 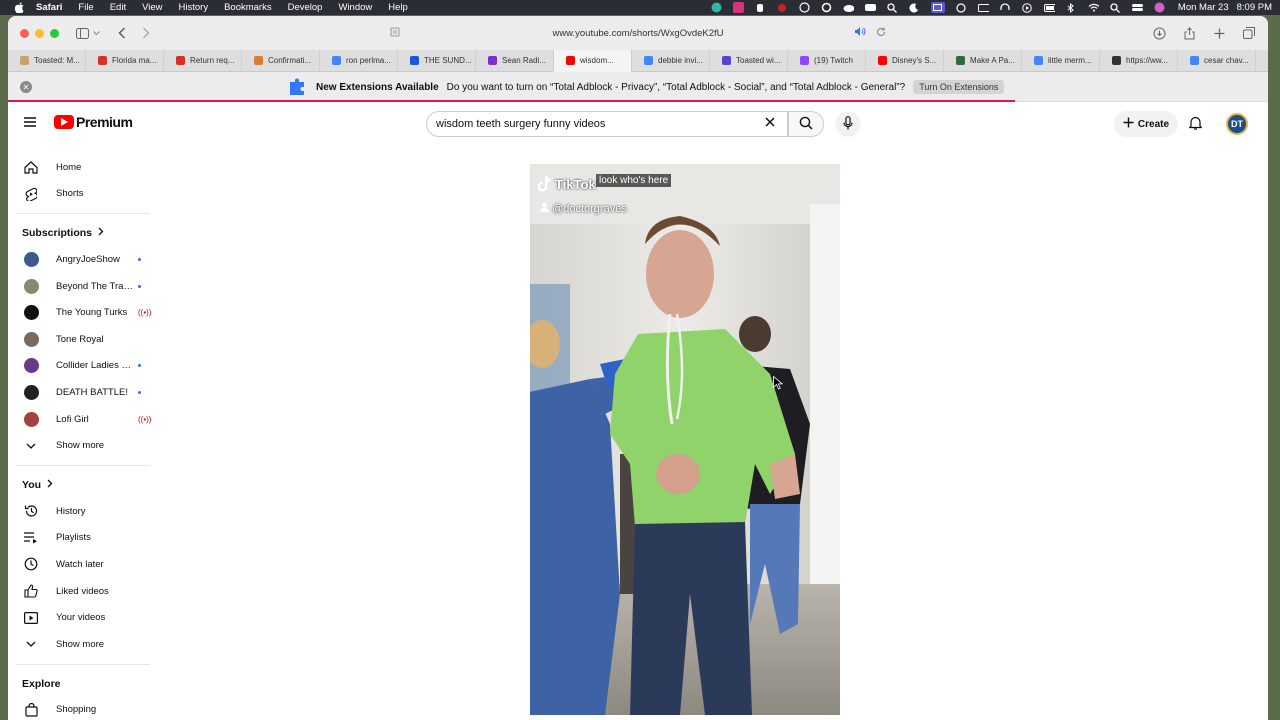 I want to click on hand-icon, so click(x=760, y=7).